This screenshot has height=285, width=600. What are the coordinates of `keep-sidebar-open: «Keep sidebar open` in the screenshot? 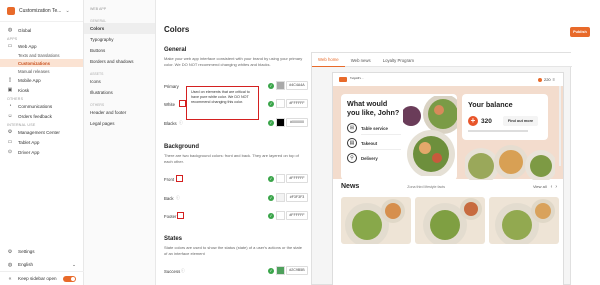 It's located at (42, 278).